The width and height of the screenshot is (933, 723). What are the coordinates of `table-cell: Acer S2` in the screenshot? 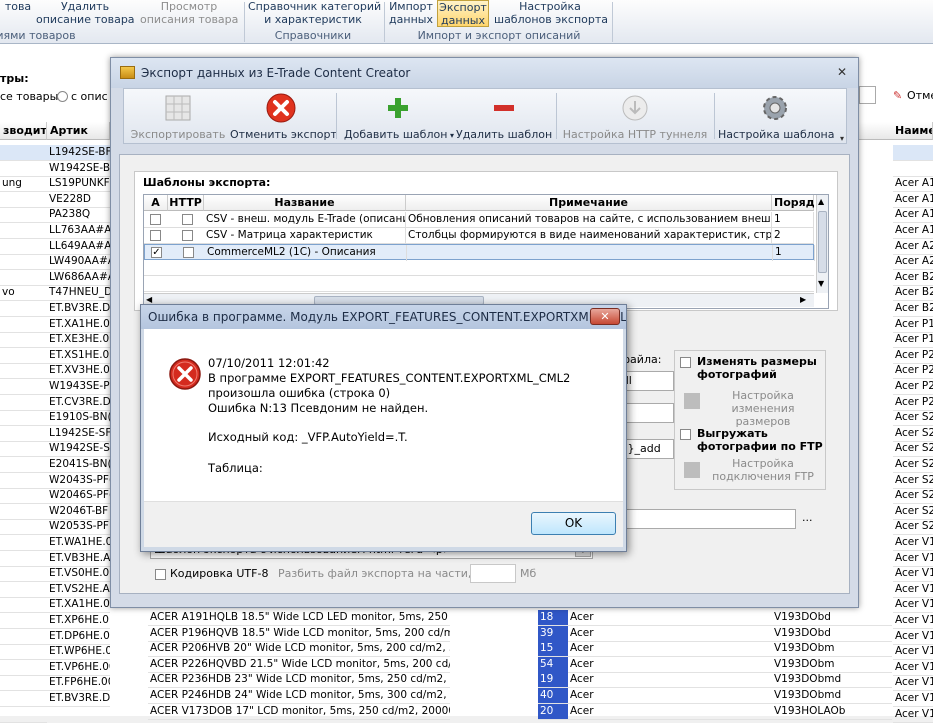 It's located at (913, 434).